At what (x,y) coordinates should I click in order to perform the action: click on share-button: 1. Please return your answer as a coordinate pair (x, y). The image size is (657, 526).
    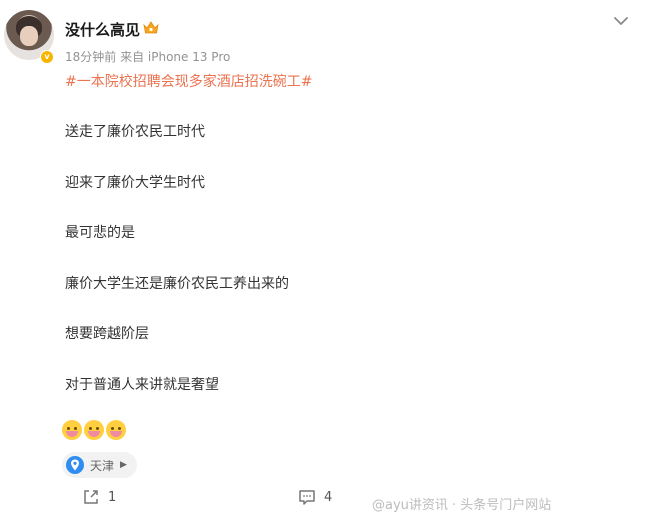
    Looking at the image, I should click on (99, 497).